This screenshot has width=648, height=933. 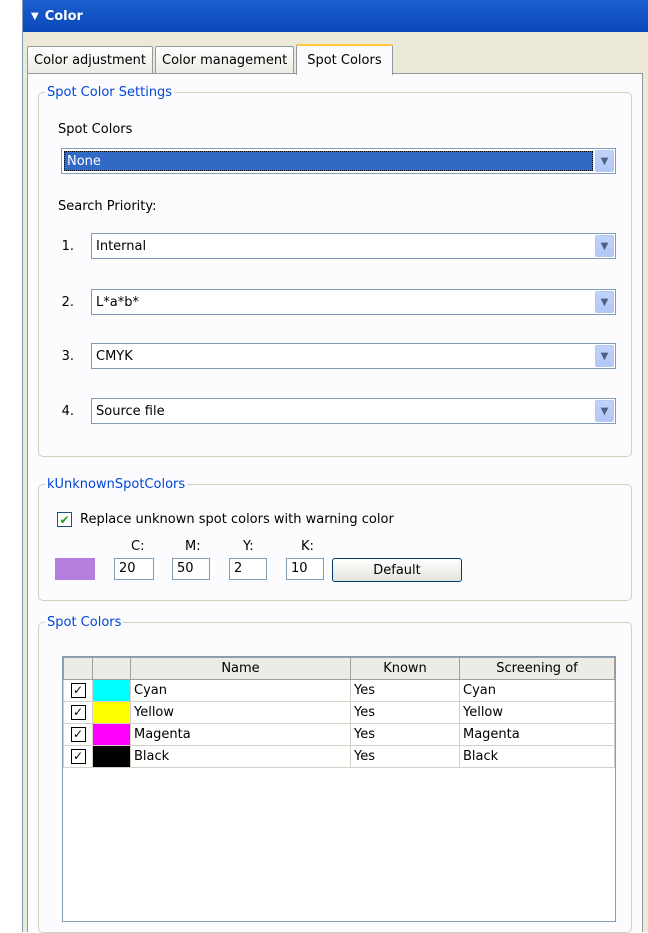 I want to click on header-name: Name, so click(x=240, y=668).